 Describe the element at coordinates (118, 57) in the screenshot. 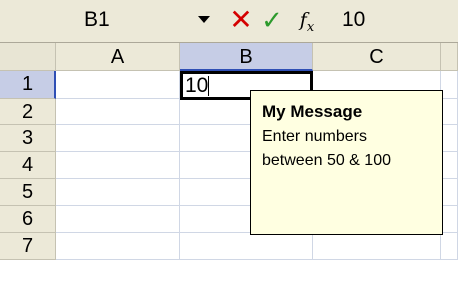

I see `column-header-a: A` at that location.